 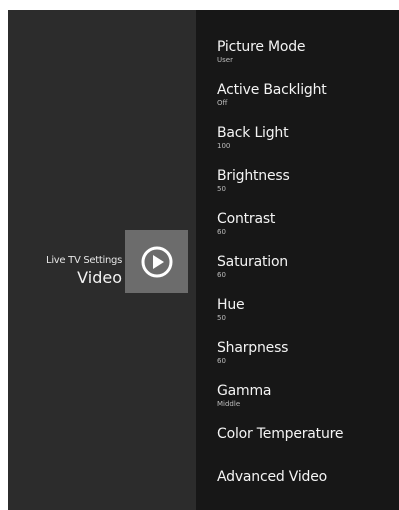 What do you see at coordinates (280, 59) in the screenshot?
I see `menu-item-picture-mode: Picture Mode User` at bounding box center [280, 59].